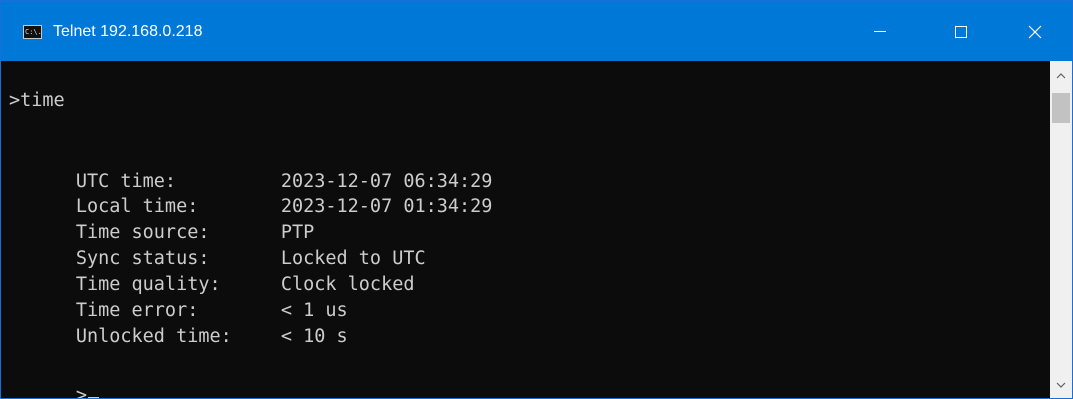 The image size is (1073, 399). I want to click on console-icon: C:\., so click(32, 32).